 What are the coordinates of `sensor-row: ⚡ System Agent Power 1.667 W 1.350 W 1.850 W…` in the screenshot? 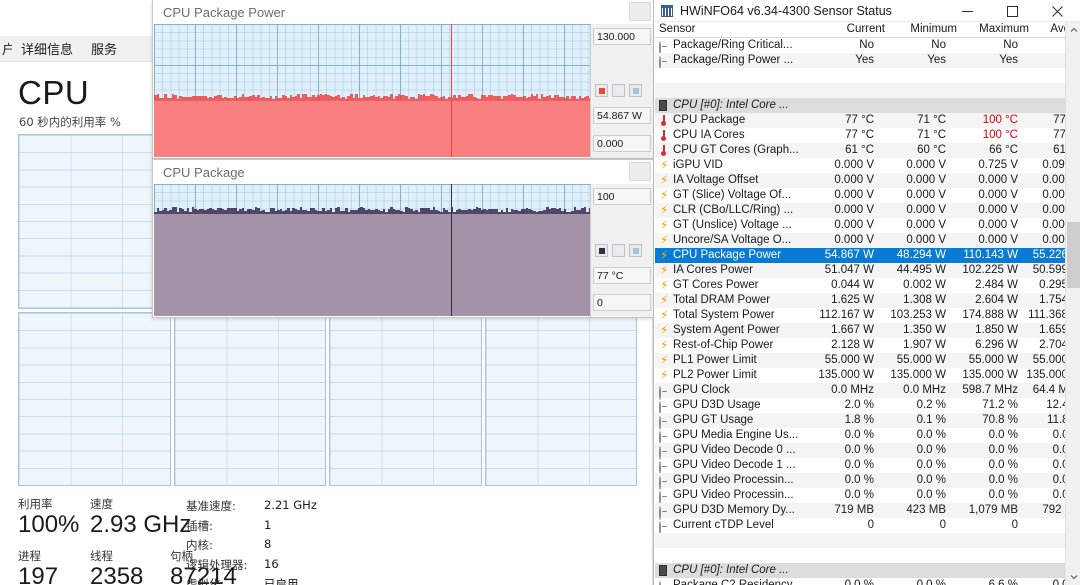 It's located at (860, 330).